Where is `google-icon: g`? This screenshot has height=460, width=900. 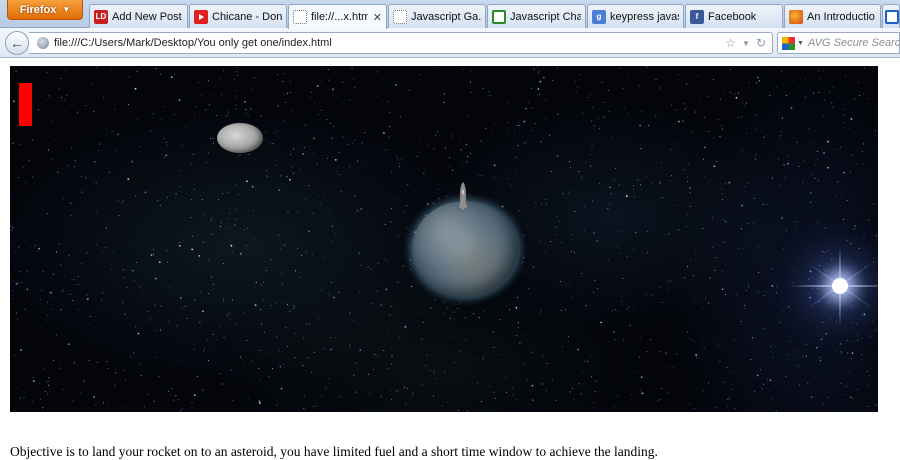
google-icon: g is located at coordinates (599, 16).